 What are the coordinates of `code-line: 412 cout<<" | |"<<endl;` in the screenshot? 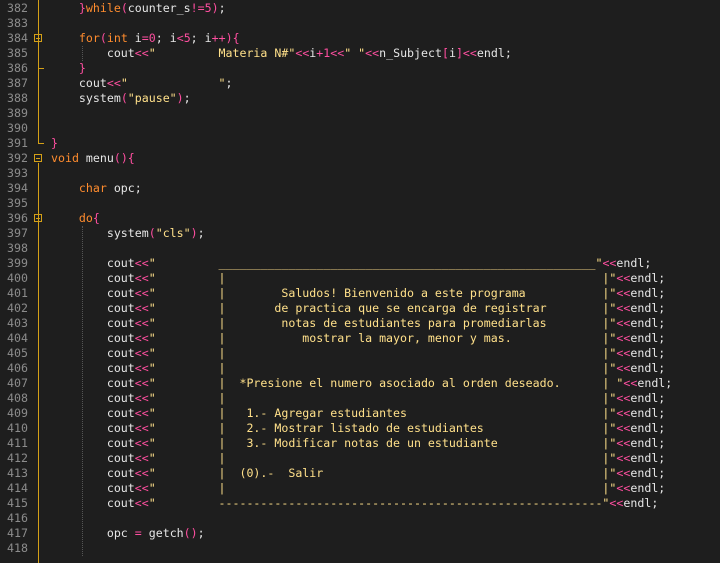 It's located at (360, 458).